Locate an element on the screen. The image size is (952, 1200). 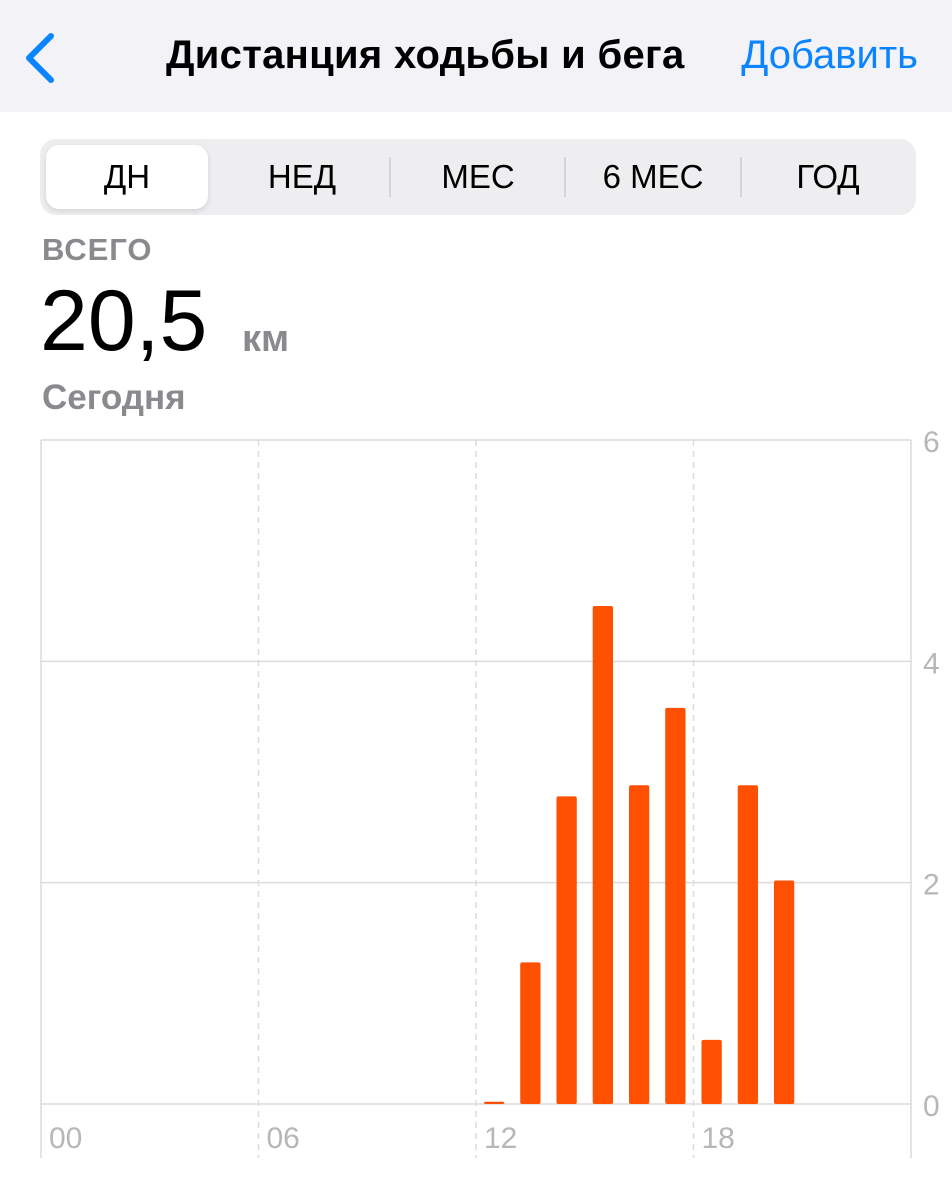
segment-year: ГОД is located at coordinates (828, 177).